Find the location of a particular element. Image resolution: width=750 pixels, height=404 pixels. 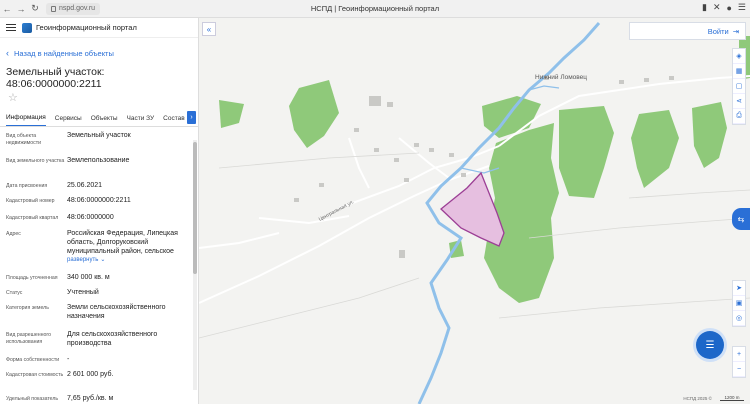

attr-value: 2 601 000 руб. is located at coordinates (90, 374).